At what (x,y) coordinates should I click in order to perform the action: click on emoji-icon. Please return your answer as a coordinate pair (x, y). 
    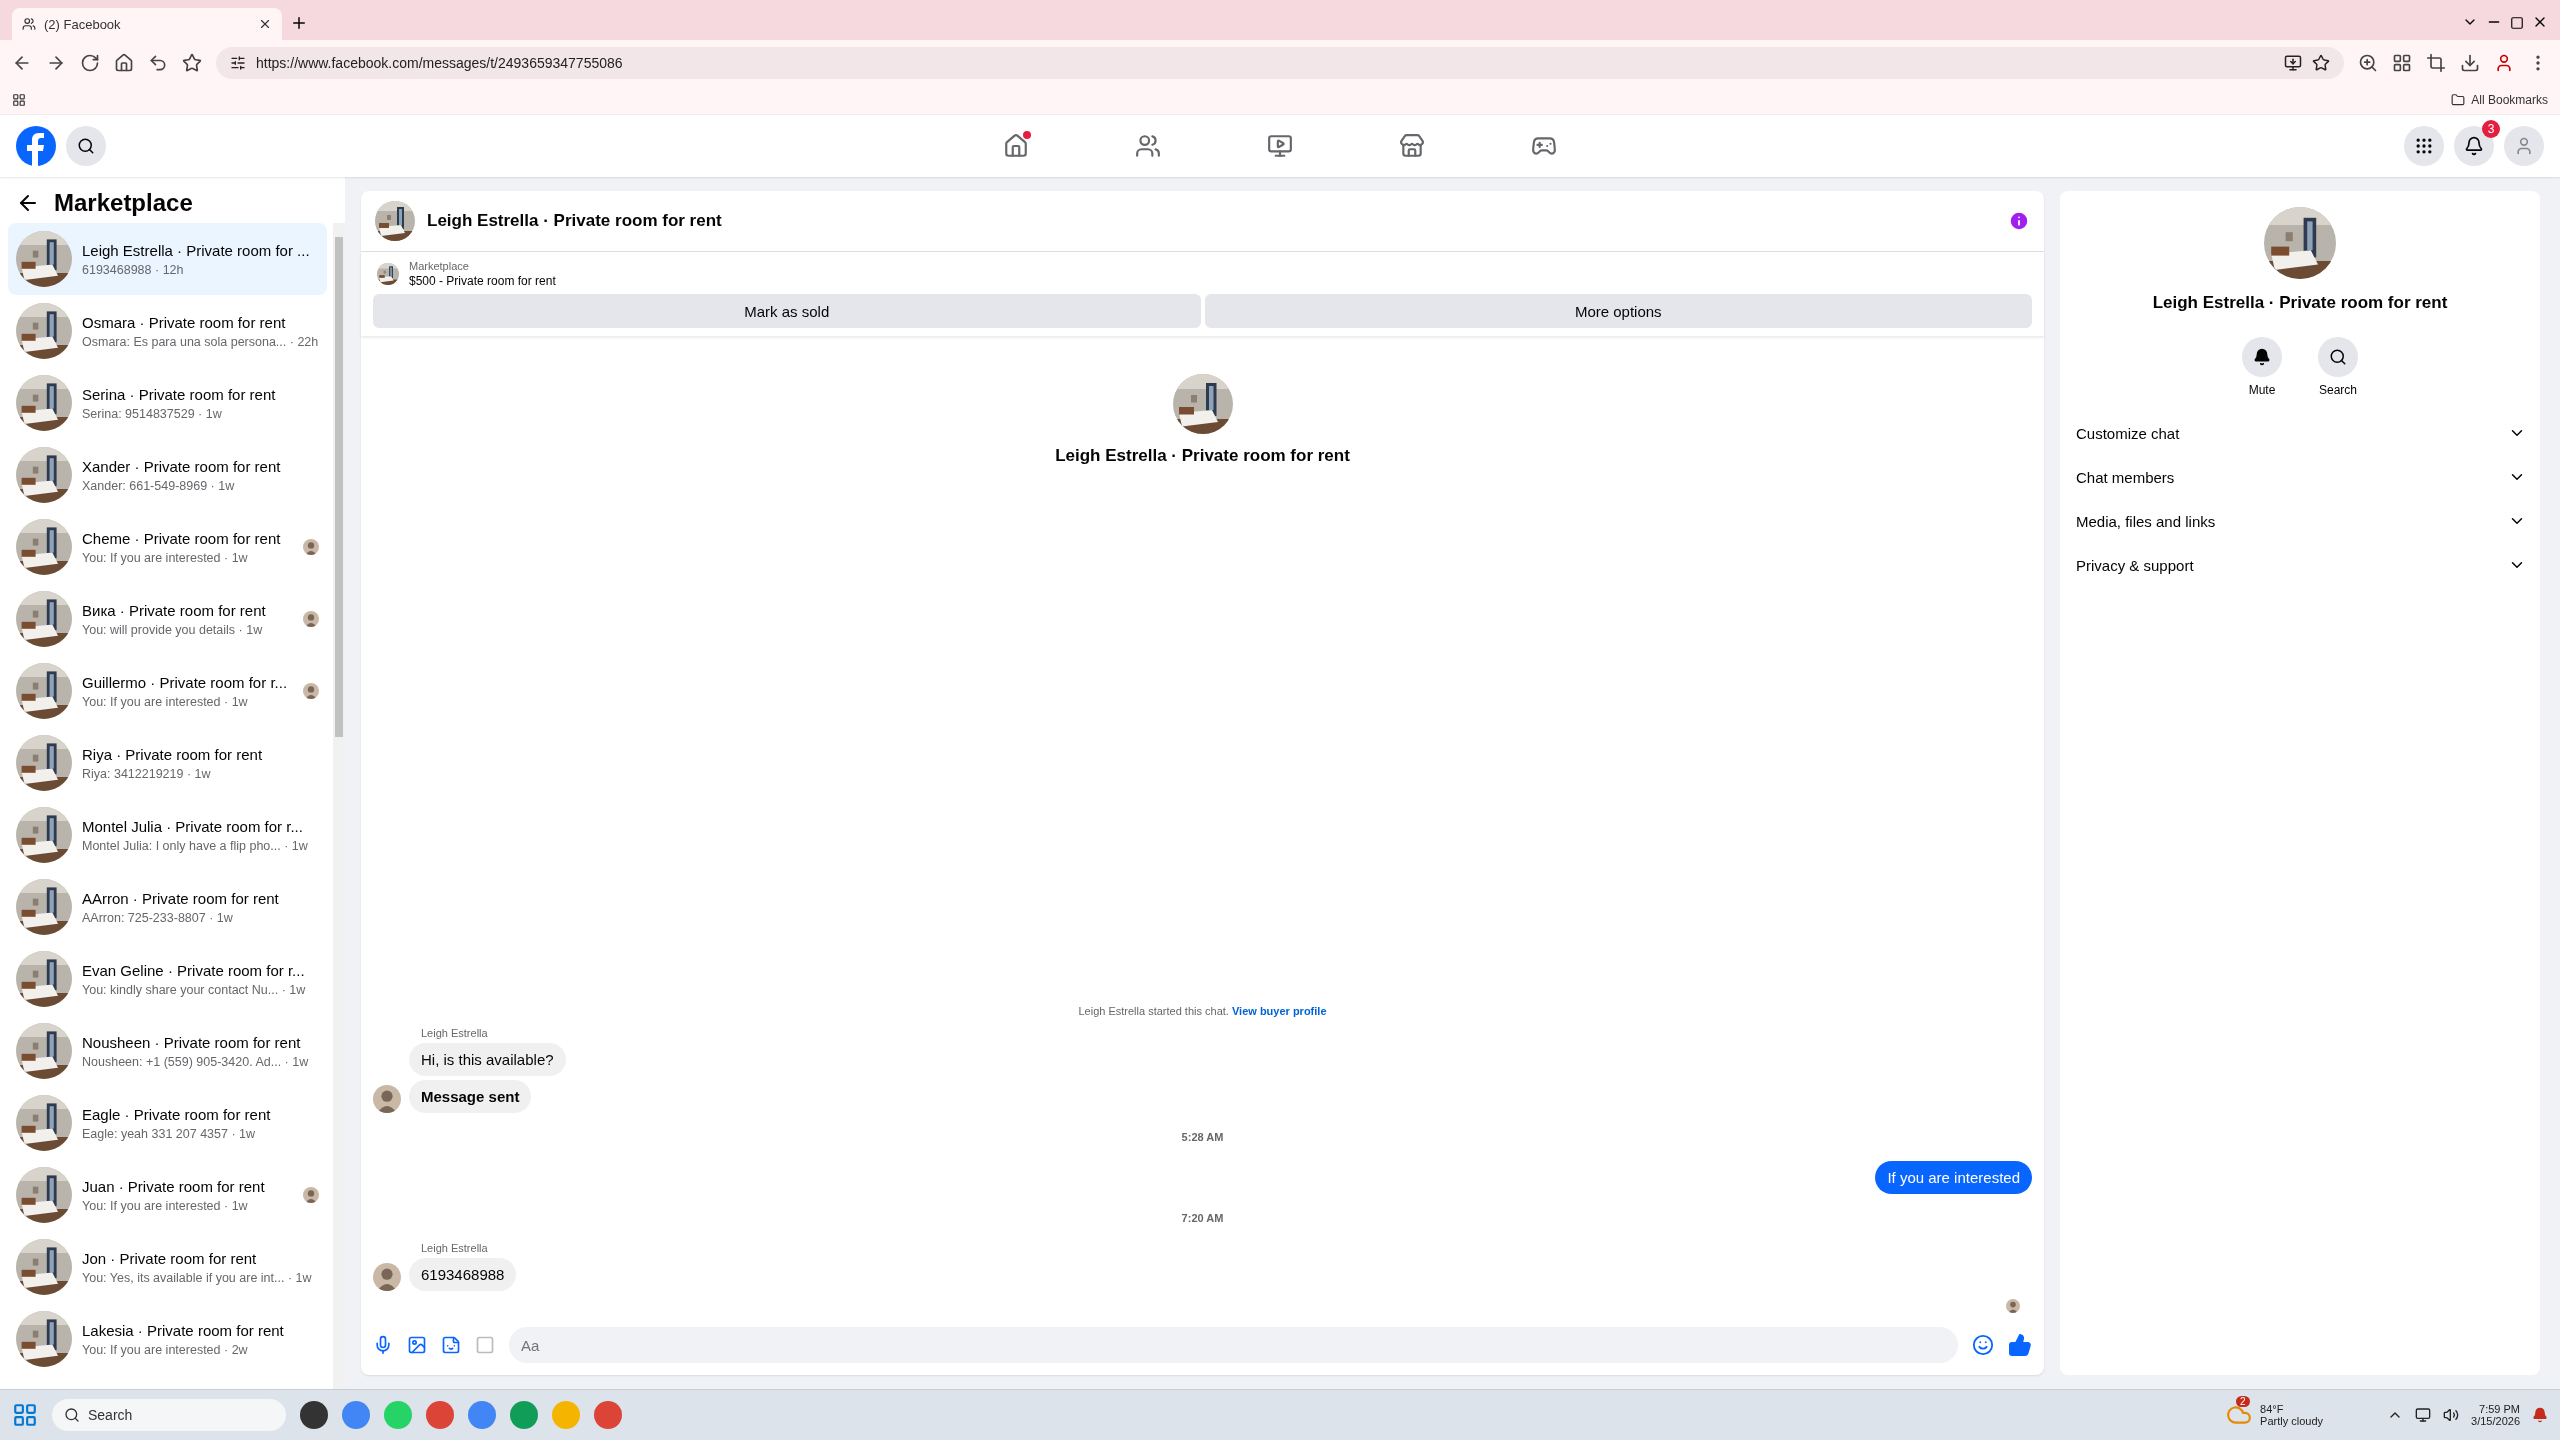
    Looking at the image, I should click on (1983, 1345).